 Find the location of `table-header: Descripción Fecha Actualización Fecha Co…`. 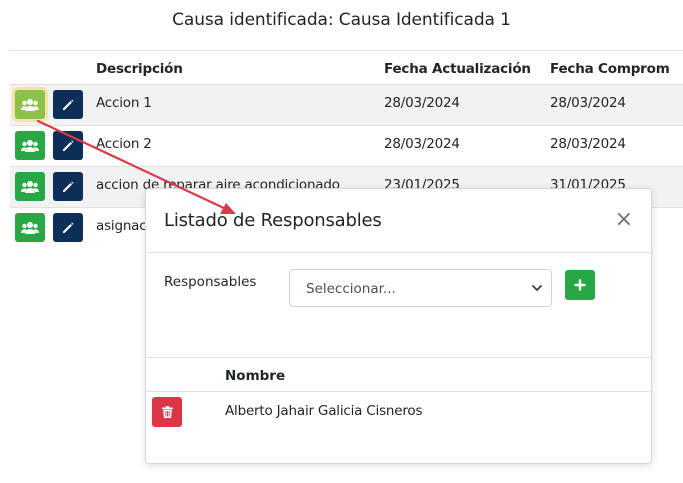

table-header: Descripción Fecha Actualización Fecha Co… is located at coordinates (346, 68).